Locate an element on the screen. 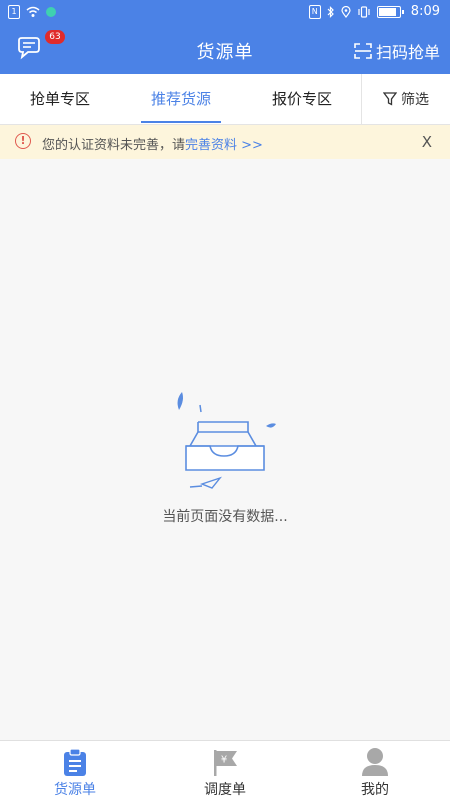  nav-cargo-orders: 货源单 is located at coordinates (75, 770).